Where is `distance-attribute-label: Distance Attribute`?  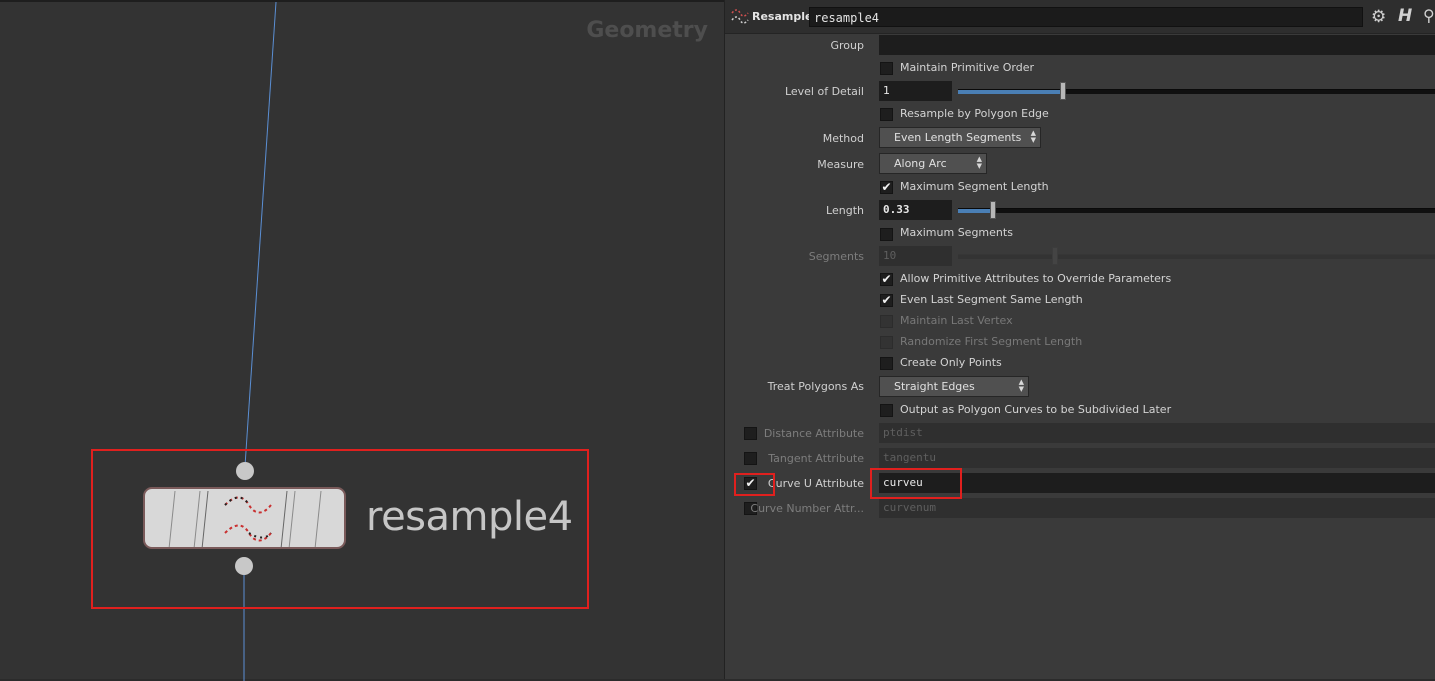 distance-attribute-label: Distance Attribute is located at coordinates (813, 433).